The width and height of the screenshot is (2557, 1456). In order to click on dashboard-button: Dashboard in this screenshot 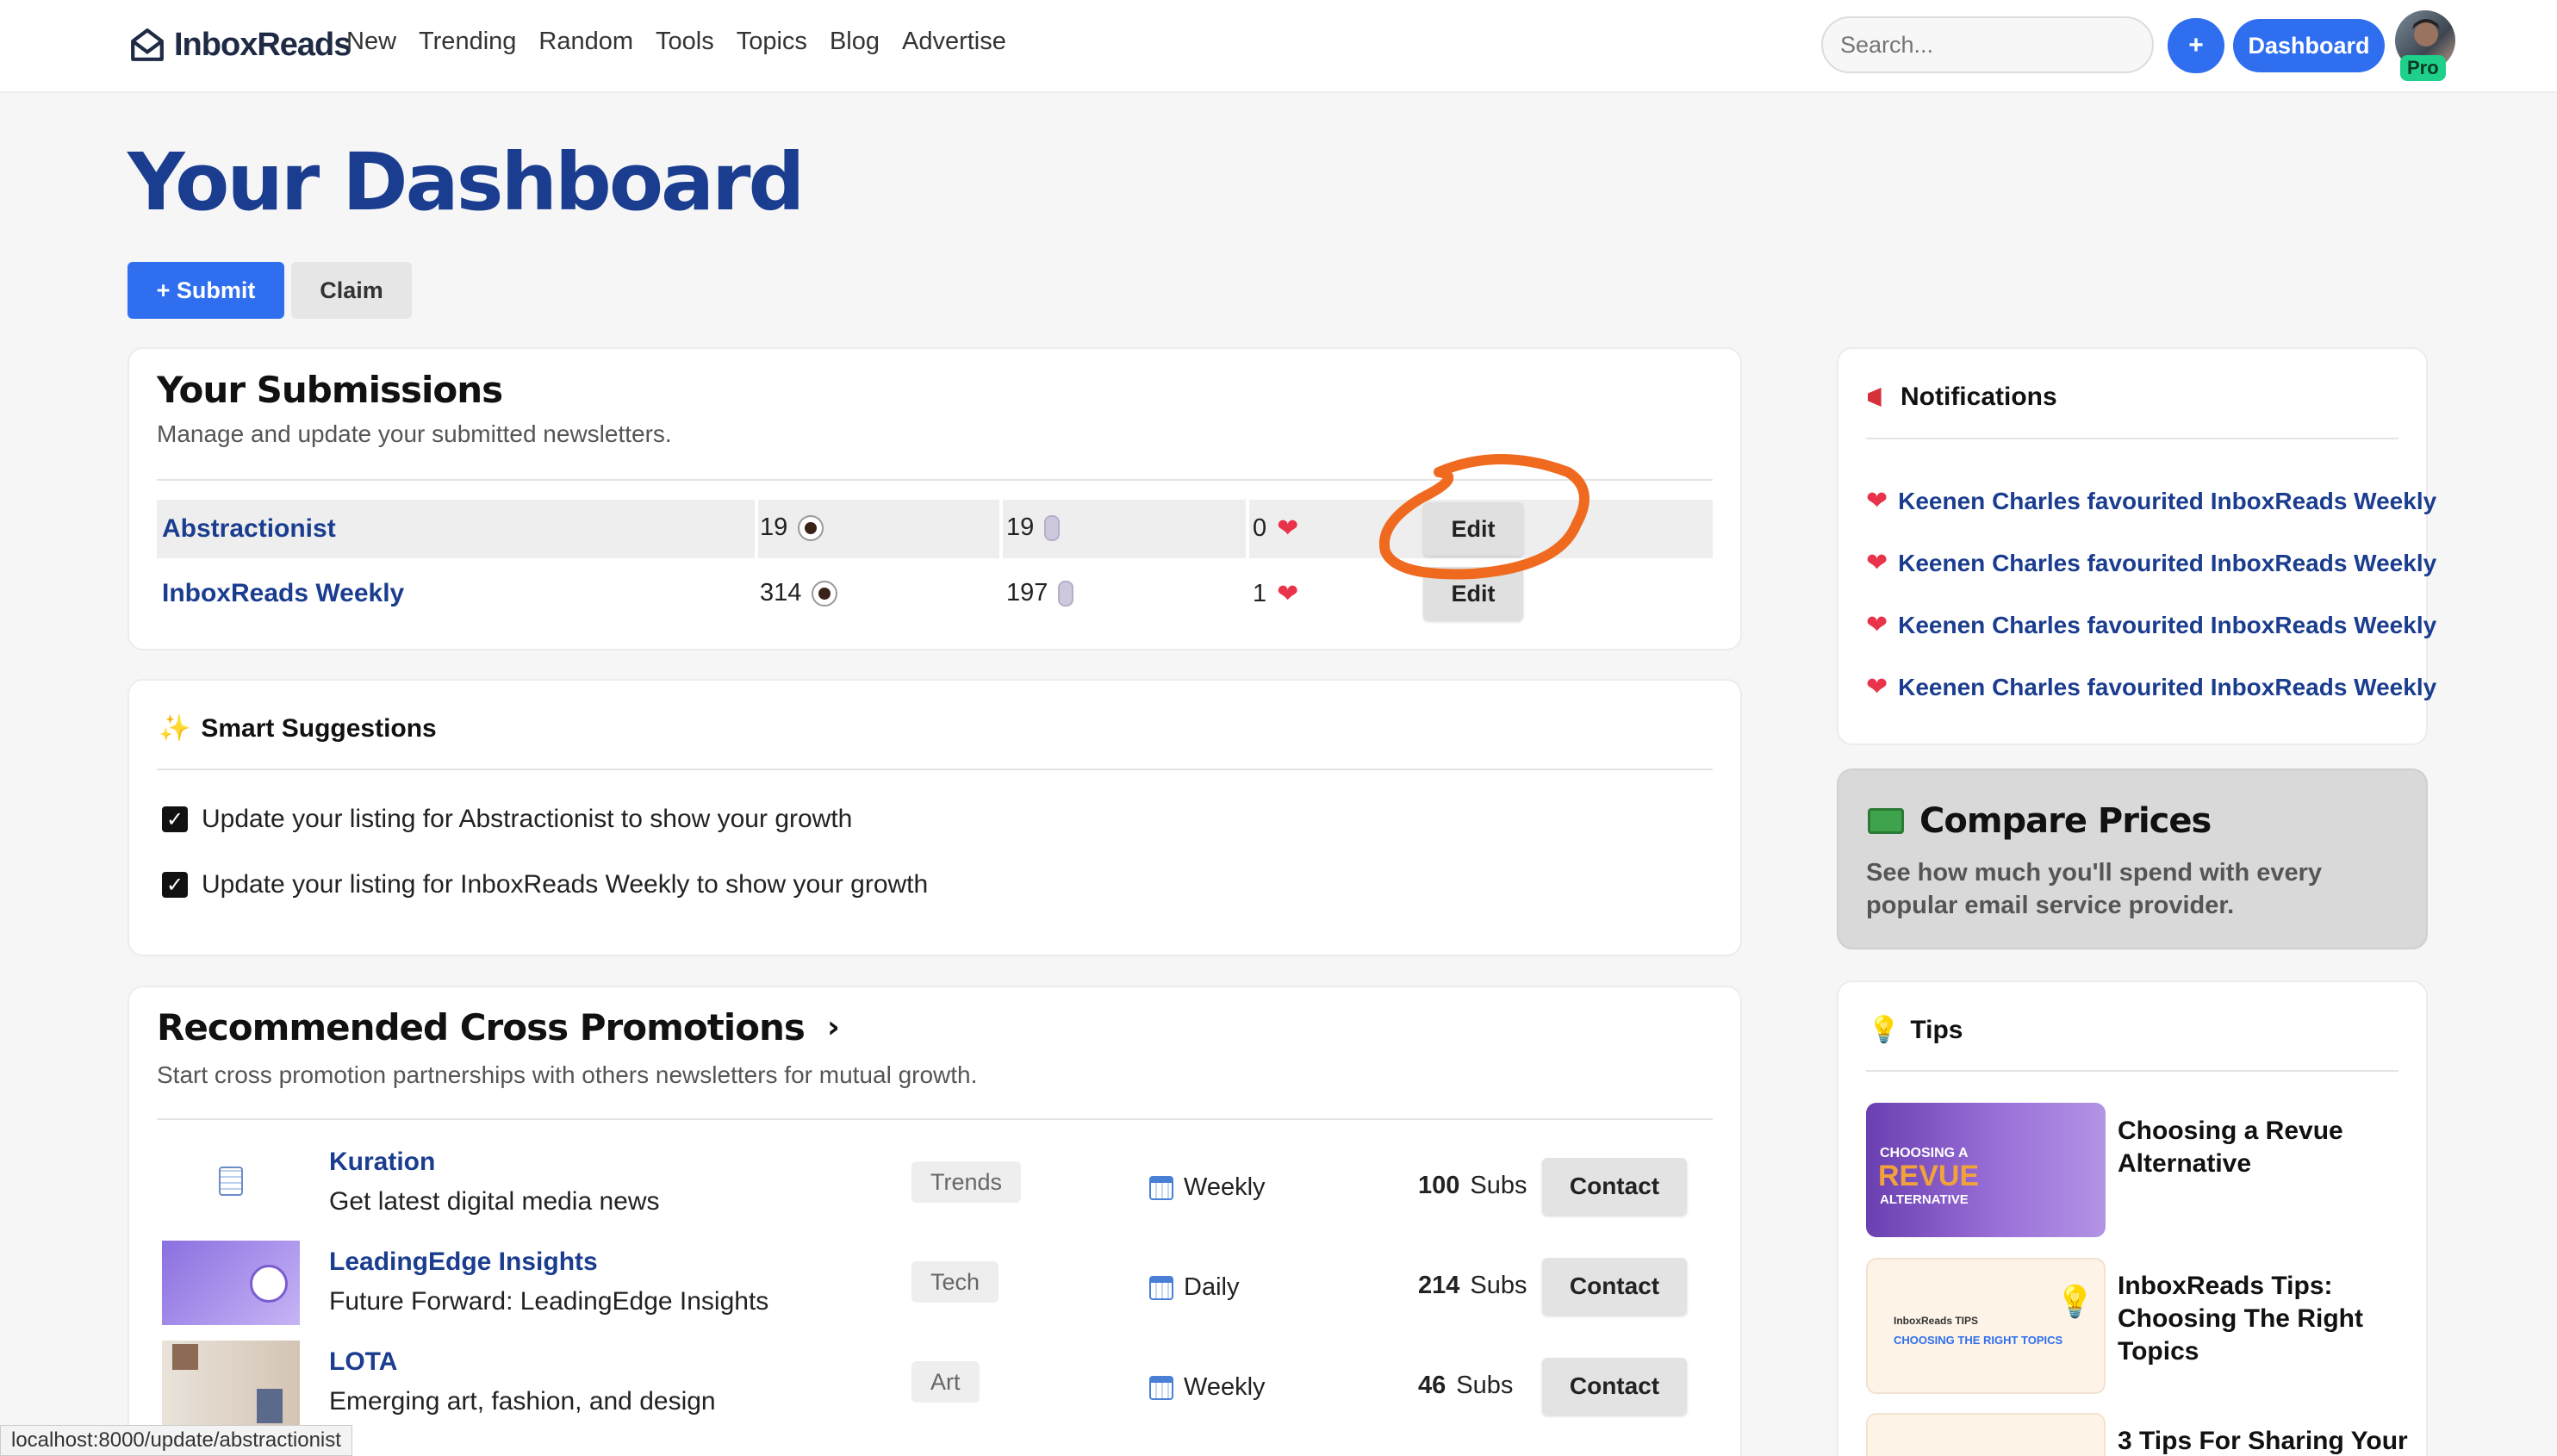, I will do `click(2309, 46)`.